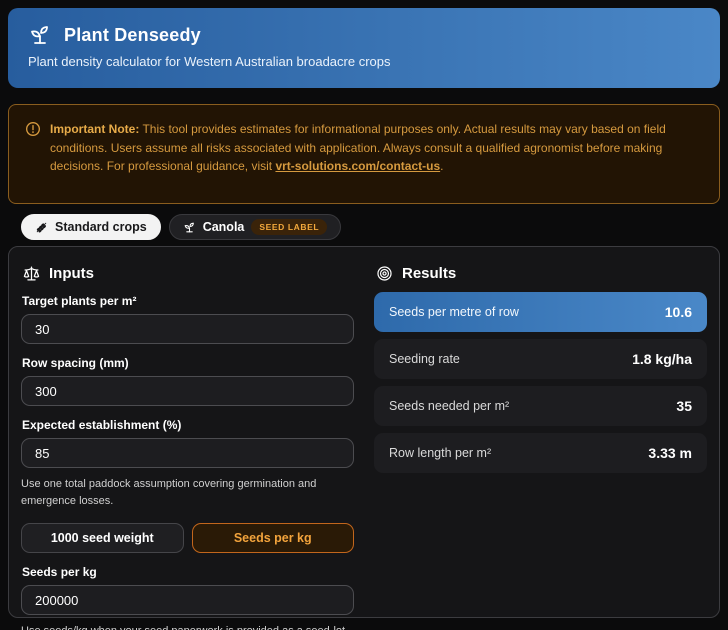 Image resolution: width=728 pixels, height=630 pixels. Describe the element at coordinates (187, 538) in the screenshot. I see `seed-mode-toggle: 1000 seed weight Seeds per kg` at that location.